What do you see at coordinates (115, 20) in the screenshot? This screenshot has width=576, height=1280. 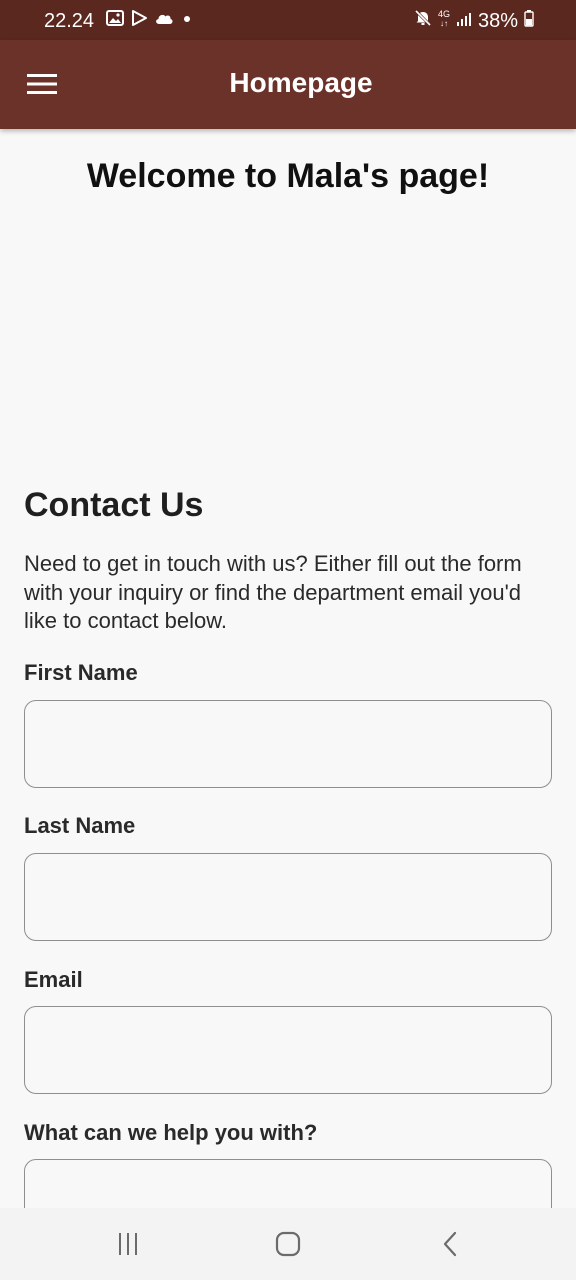 I see `gallery-icon` at bounding box center [115, 20].